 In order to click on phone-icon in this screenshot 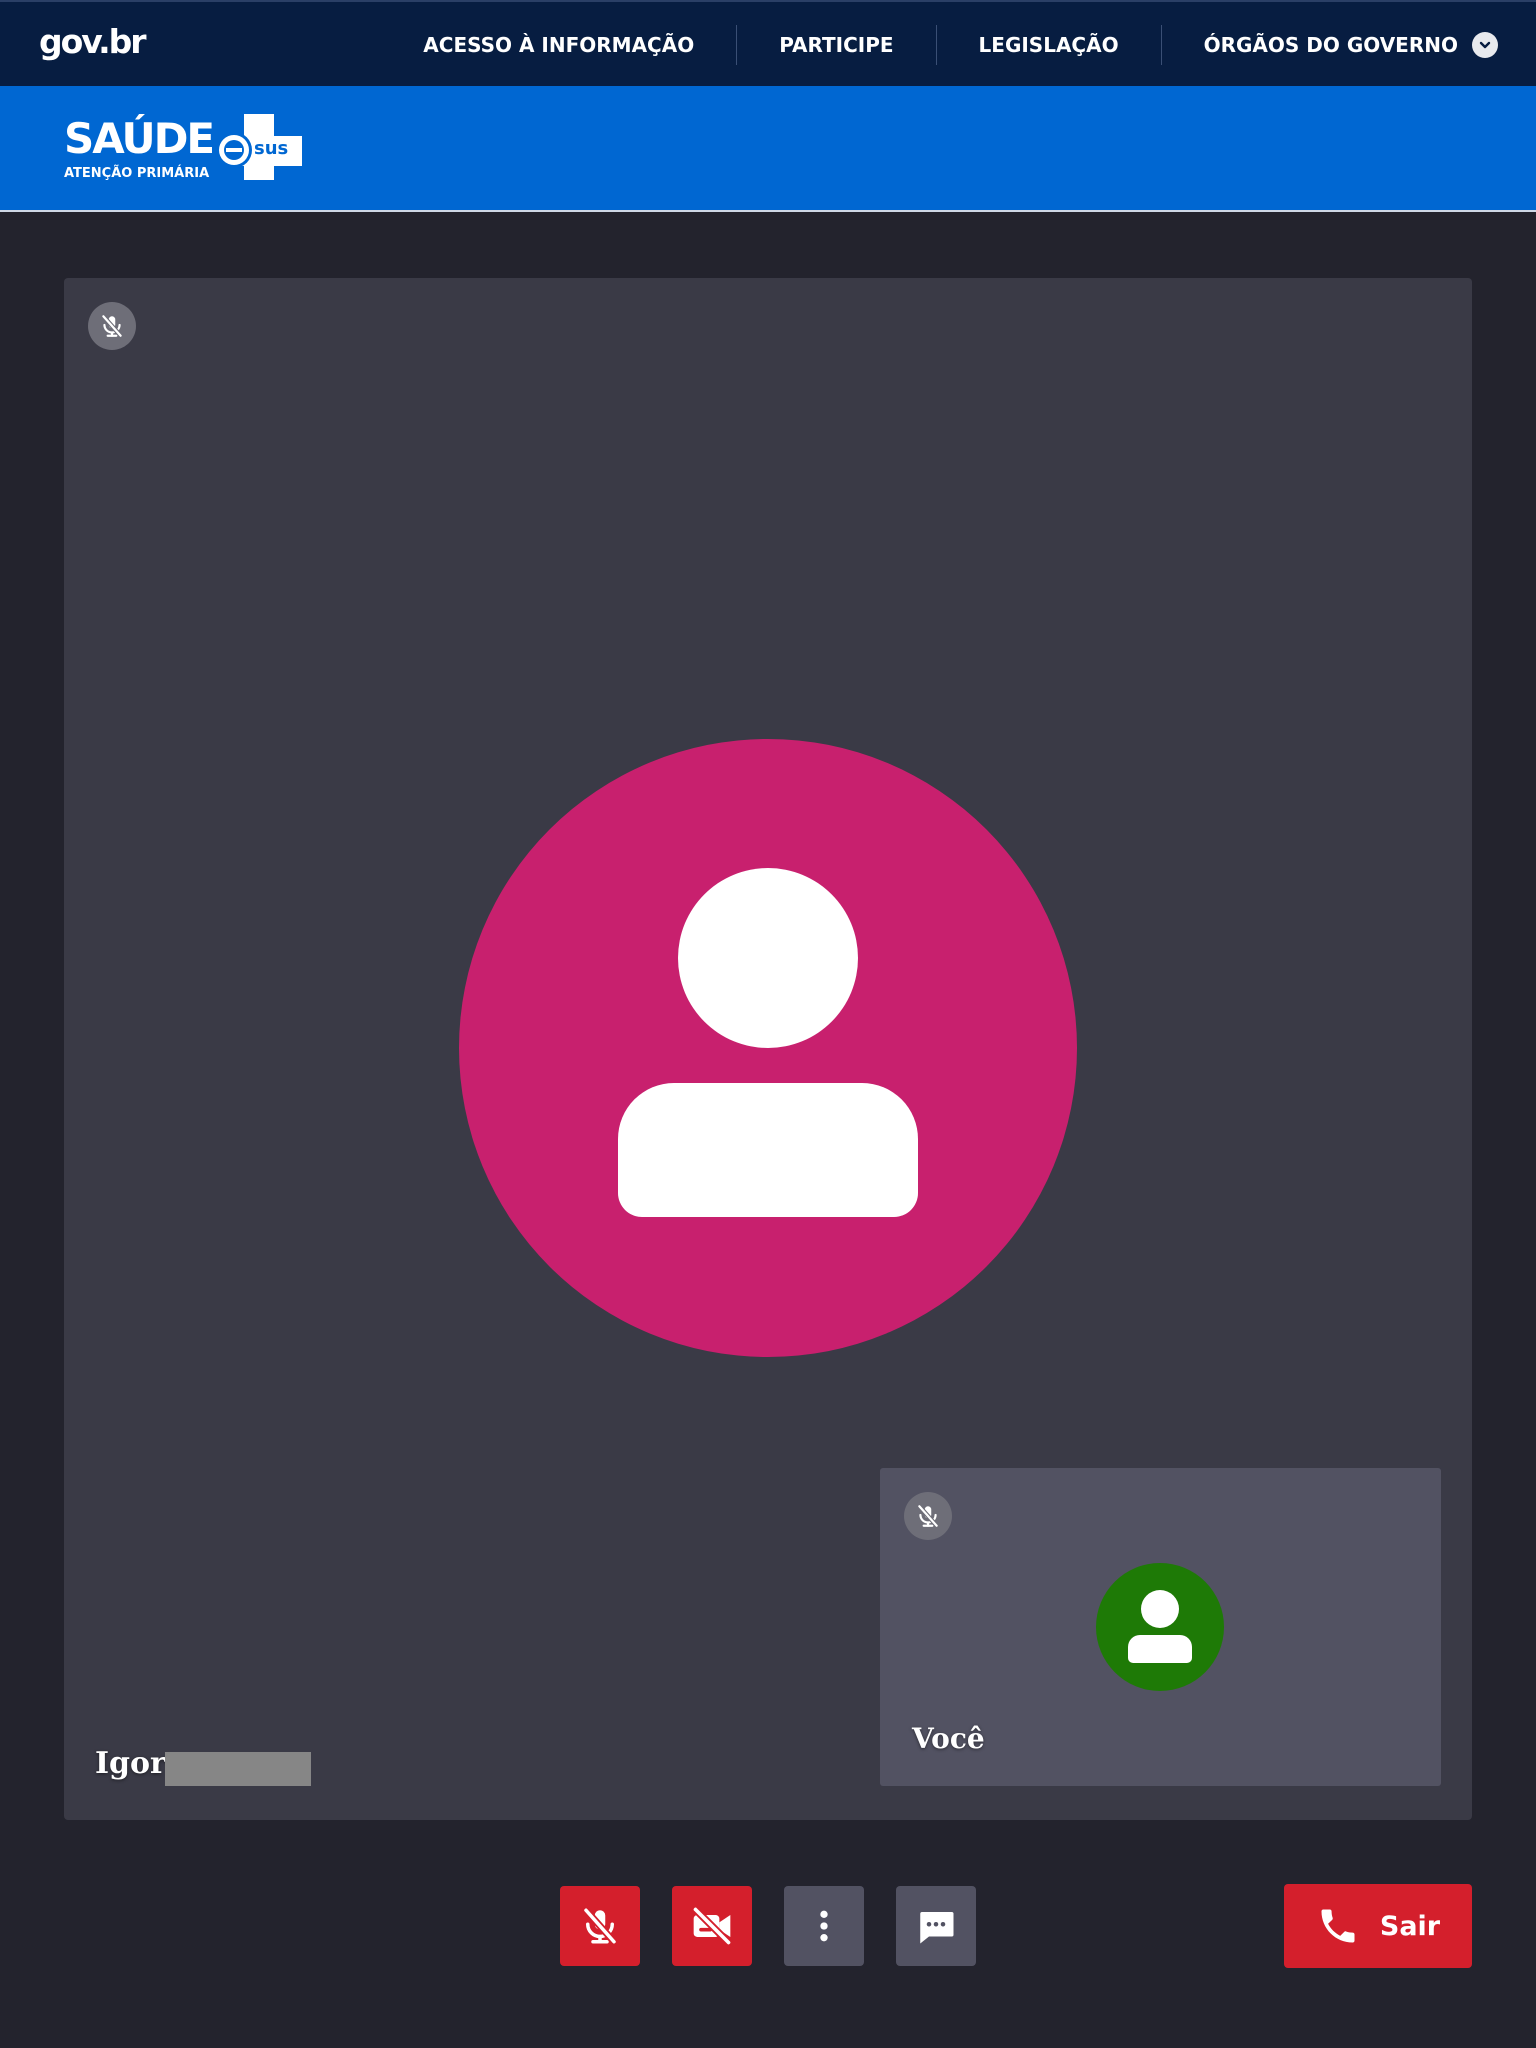, I will do `click(1338, 1926)`.